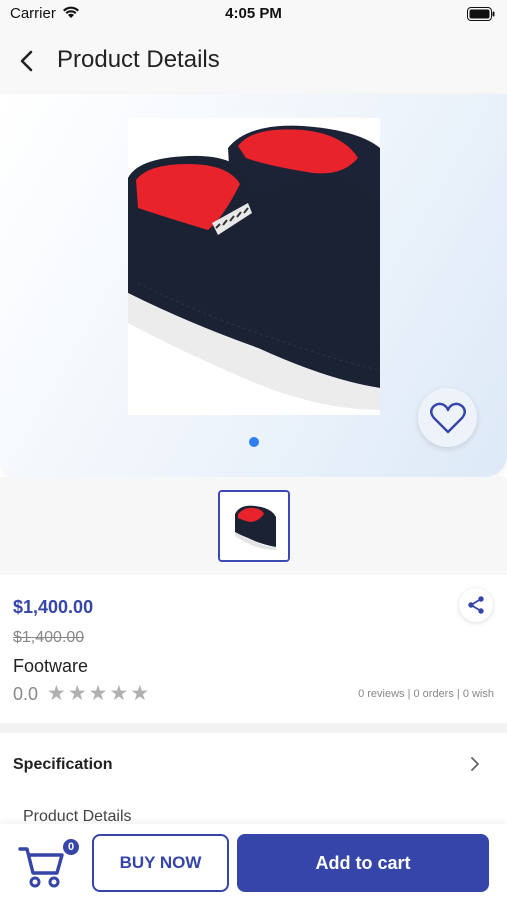  I want to click on share-icon, so click(476, 605).